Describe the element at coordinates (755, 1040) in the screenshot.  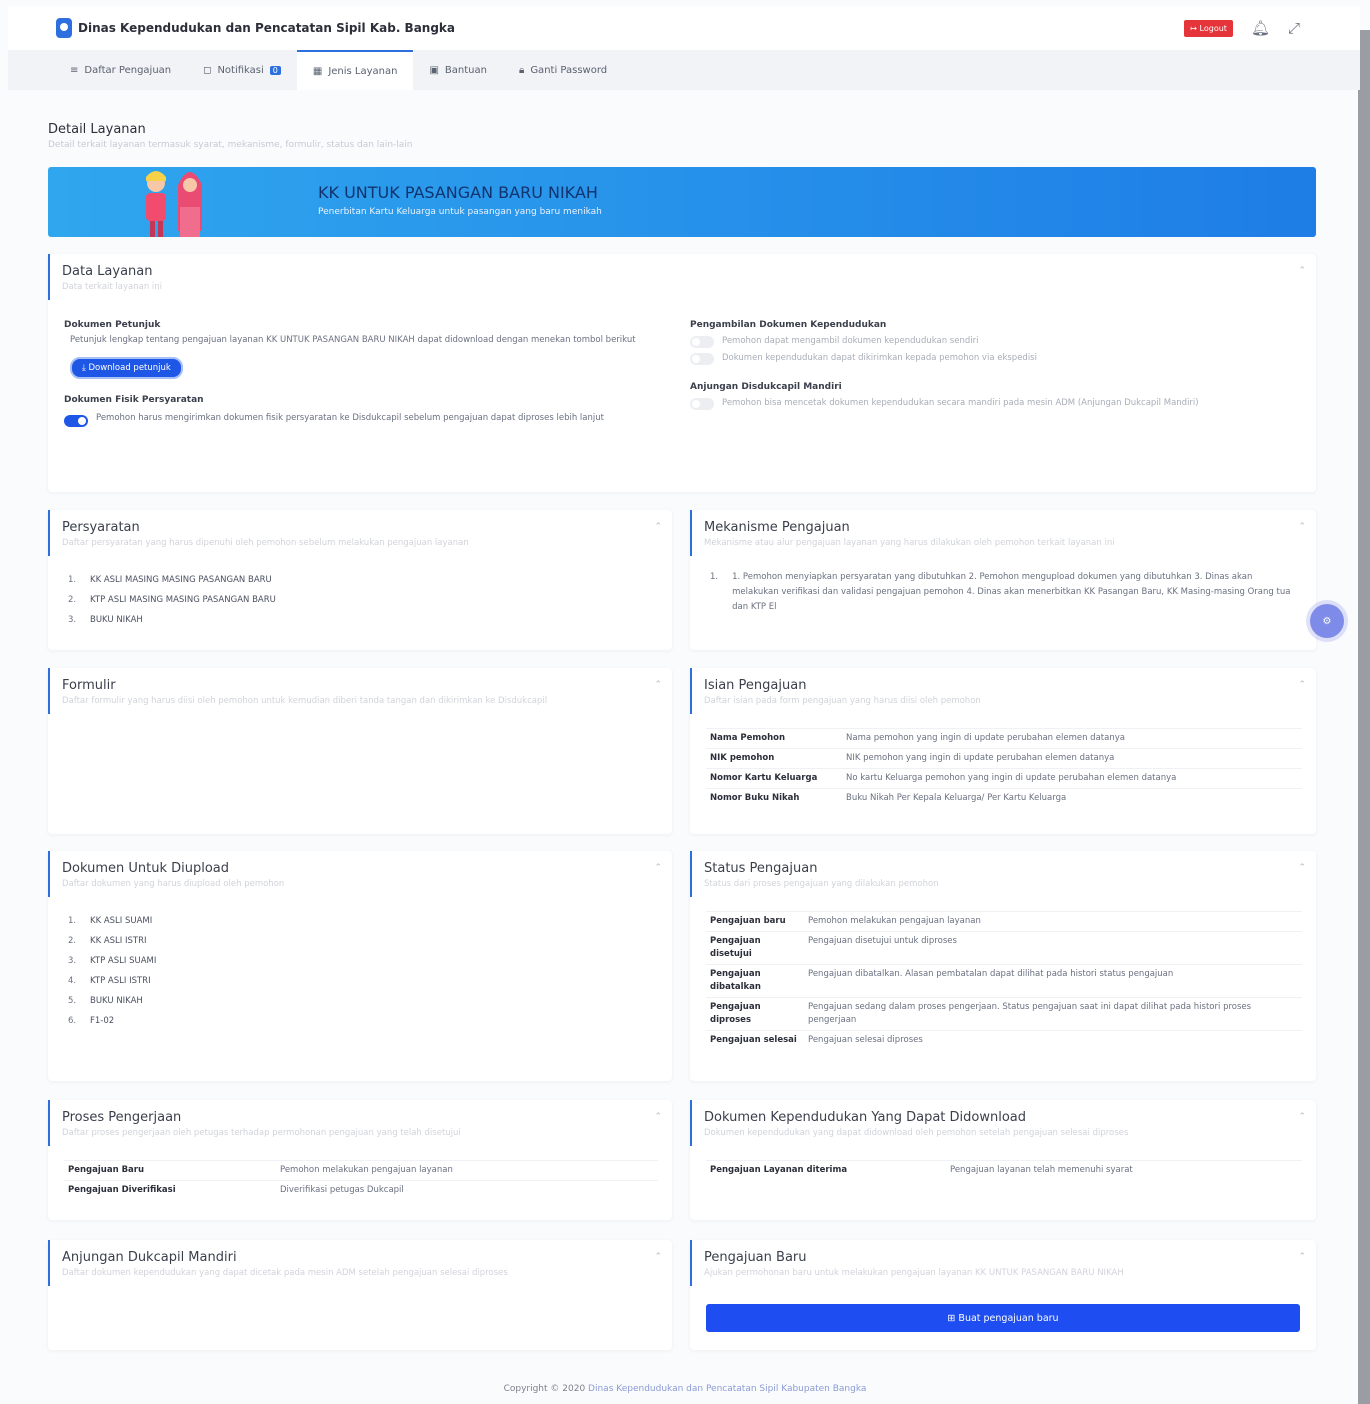
I see `status-name: Pengajuan selesai` at that location.